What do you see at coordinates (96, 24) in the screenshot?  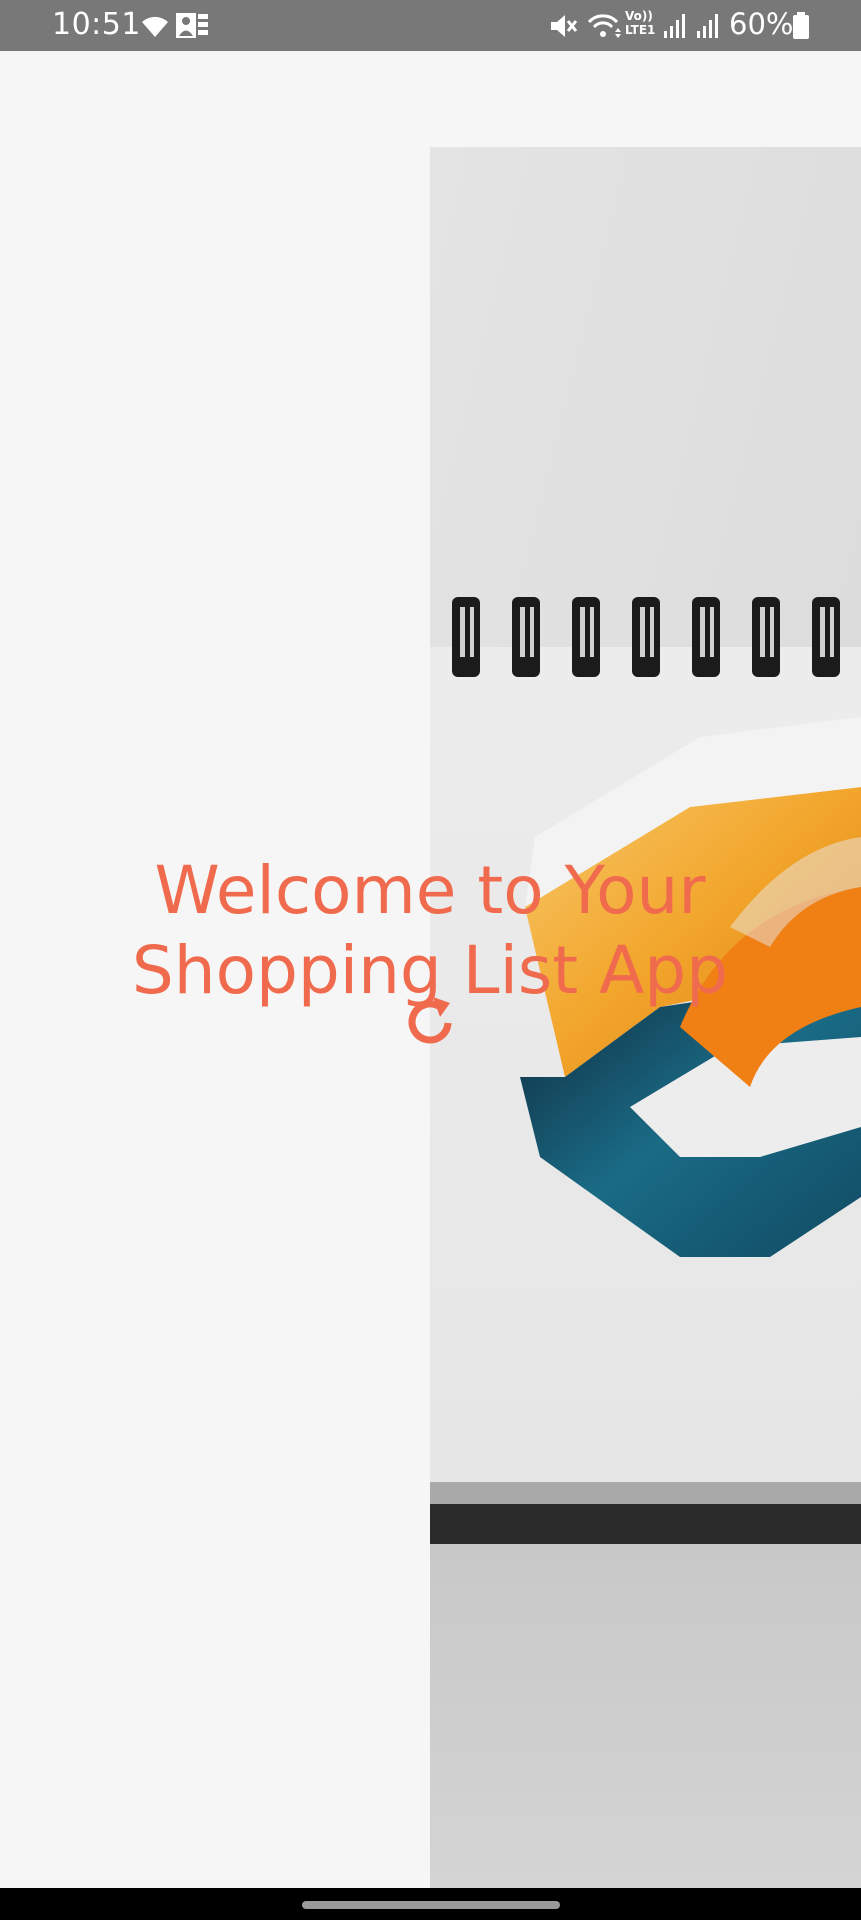 I see `status-time: 10:51` at bounding box center [96, 24].